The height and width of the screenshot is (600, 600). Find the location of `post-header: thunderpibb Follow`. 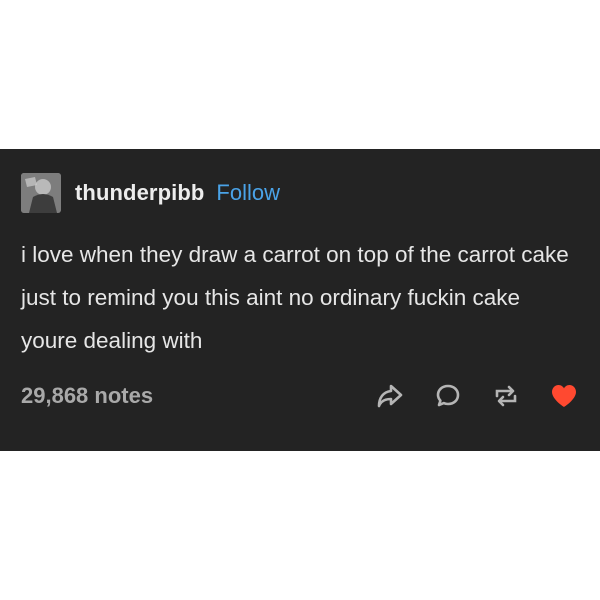

post-header: thunderpibb Follow is located at coordinates (150, 193).